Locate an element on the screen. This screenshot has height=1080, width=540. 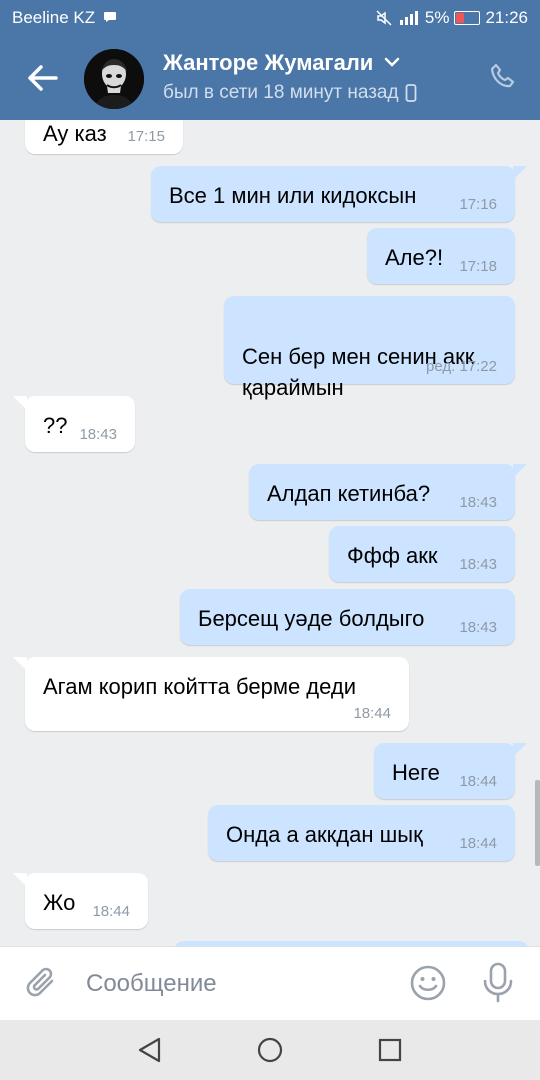
message-bubble: Агам корип койтта берме деди 18:44 is located at coordinates (211, 694).